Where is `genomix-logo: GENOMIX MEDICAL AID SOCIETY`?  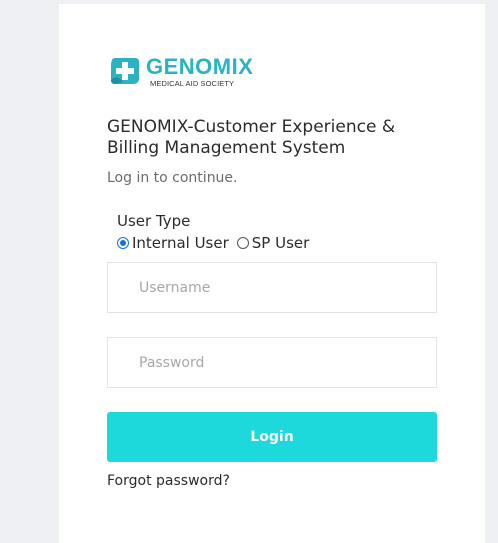
genomix-logo: GENOMIX MEDICAL AID SOCIETY is located at coordinates (189, 73).